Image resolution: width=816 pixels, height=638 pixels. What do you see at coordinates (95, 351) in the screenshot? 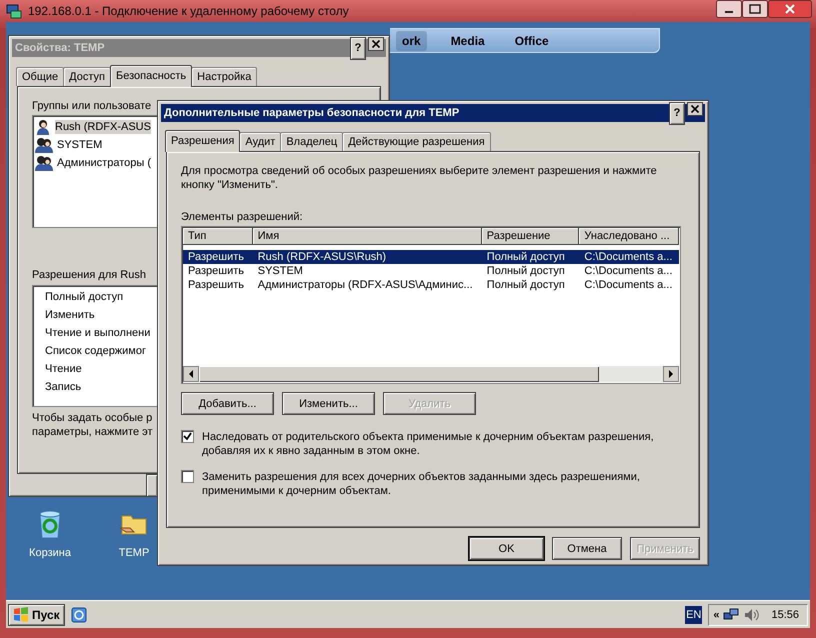
I see `list-item: Список содержимог` at bounding box center [95, 351].